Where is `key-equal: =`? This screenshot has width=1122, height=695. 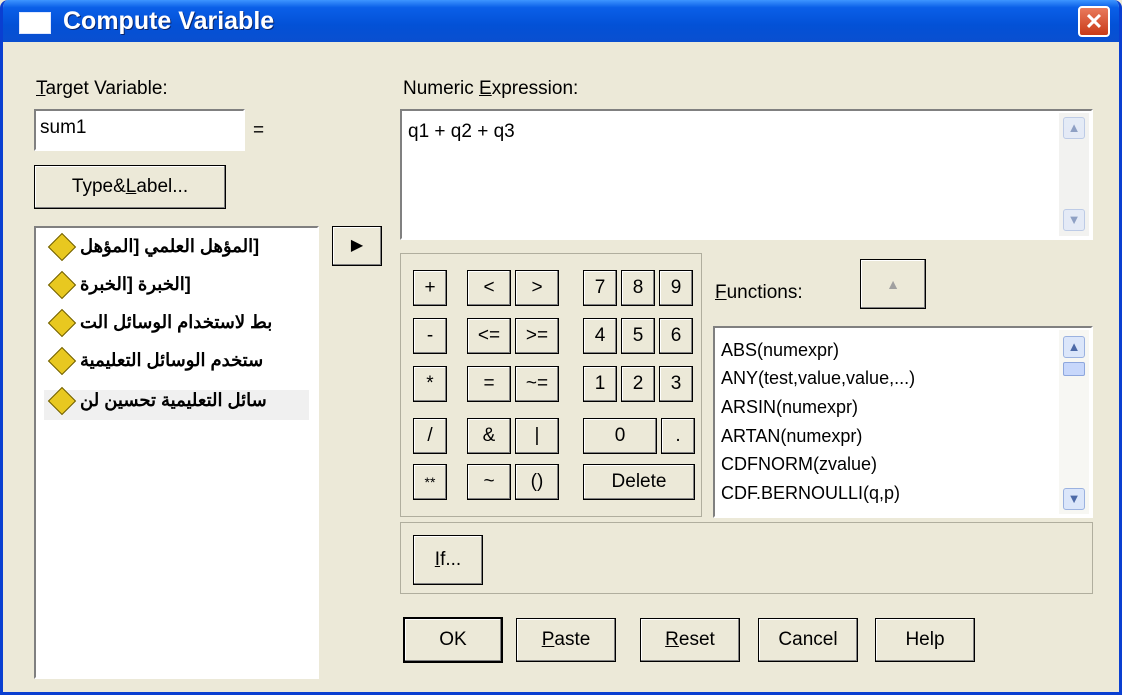 key-equal: = is located at coordinates (489, 384).